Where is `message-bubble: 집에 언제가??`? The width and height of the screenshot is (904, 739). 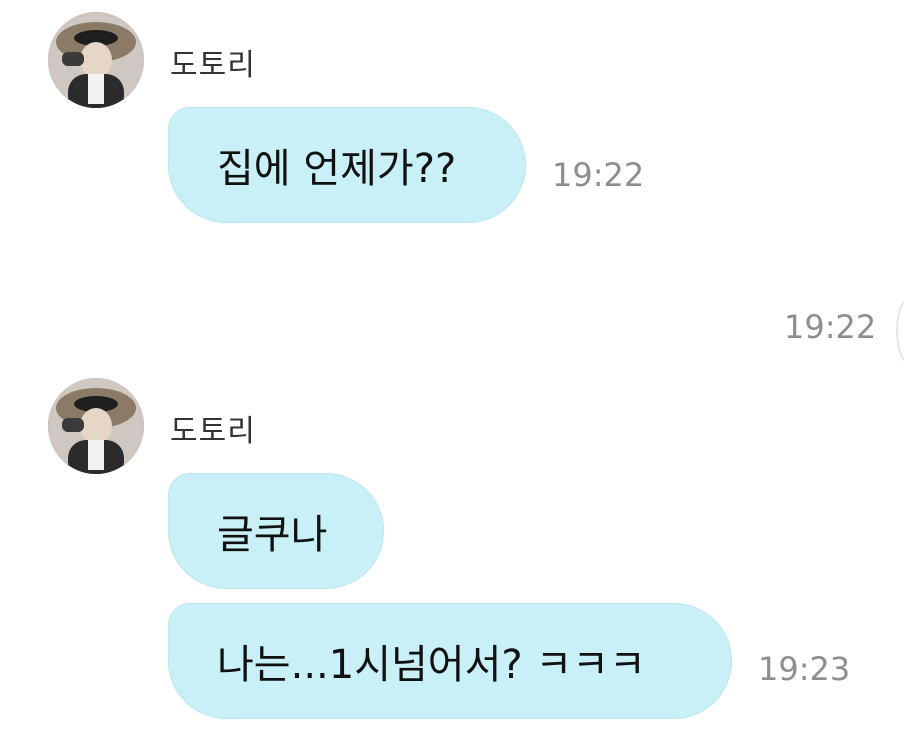 message-bubble: 집에 언제가?? is located at coordinates (347, 165).